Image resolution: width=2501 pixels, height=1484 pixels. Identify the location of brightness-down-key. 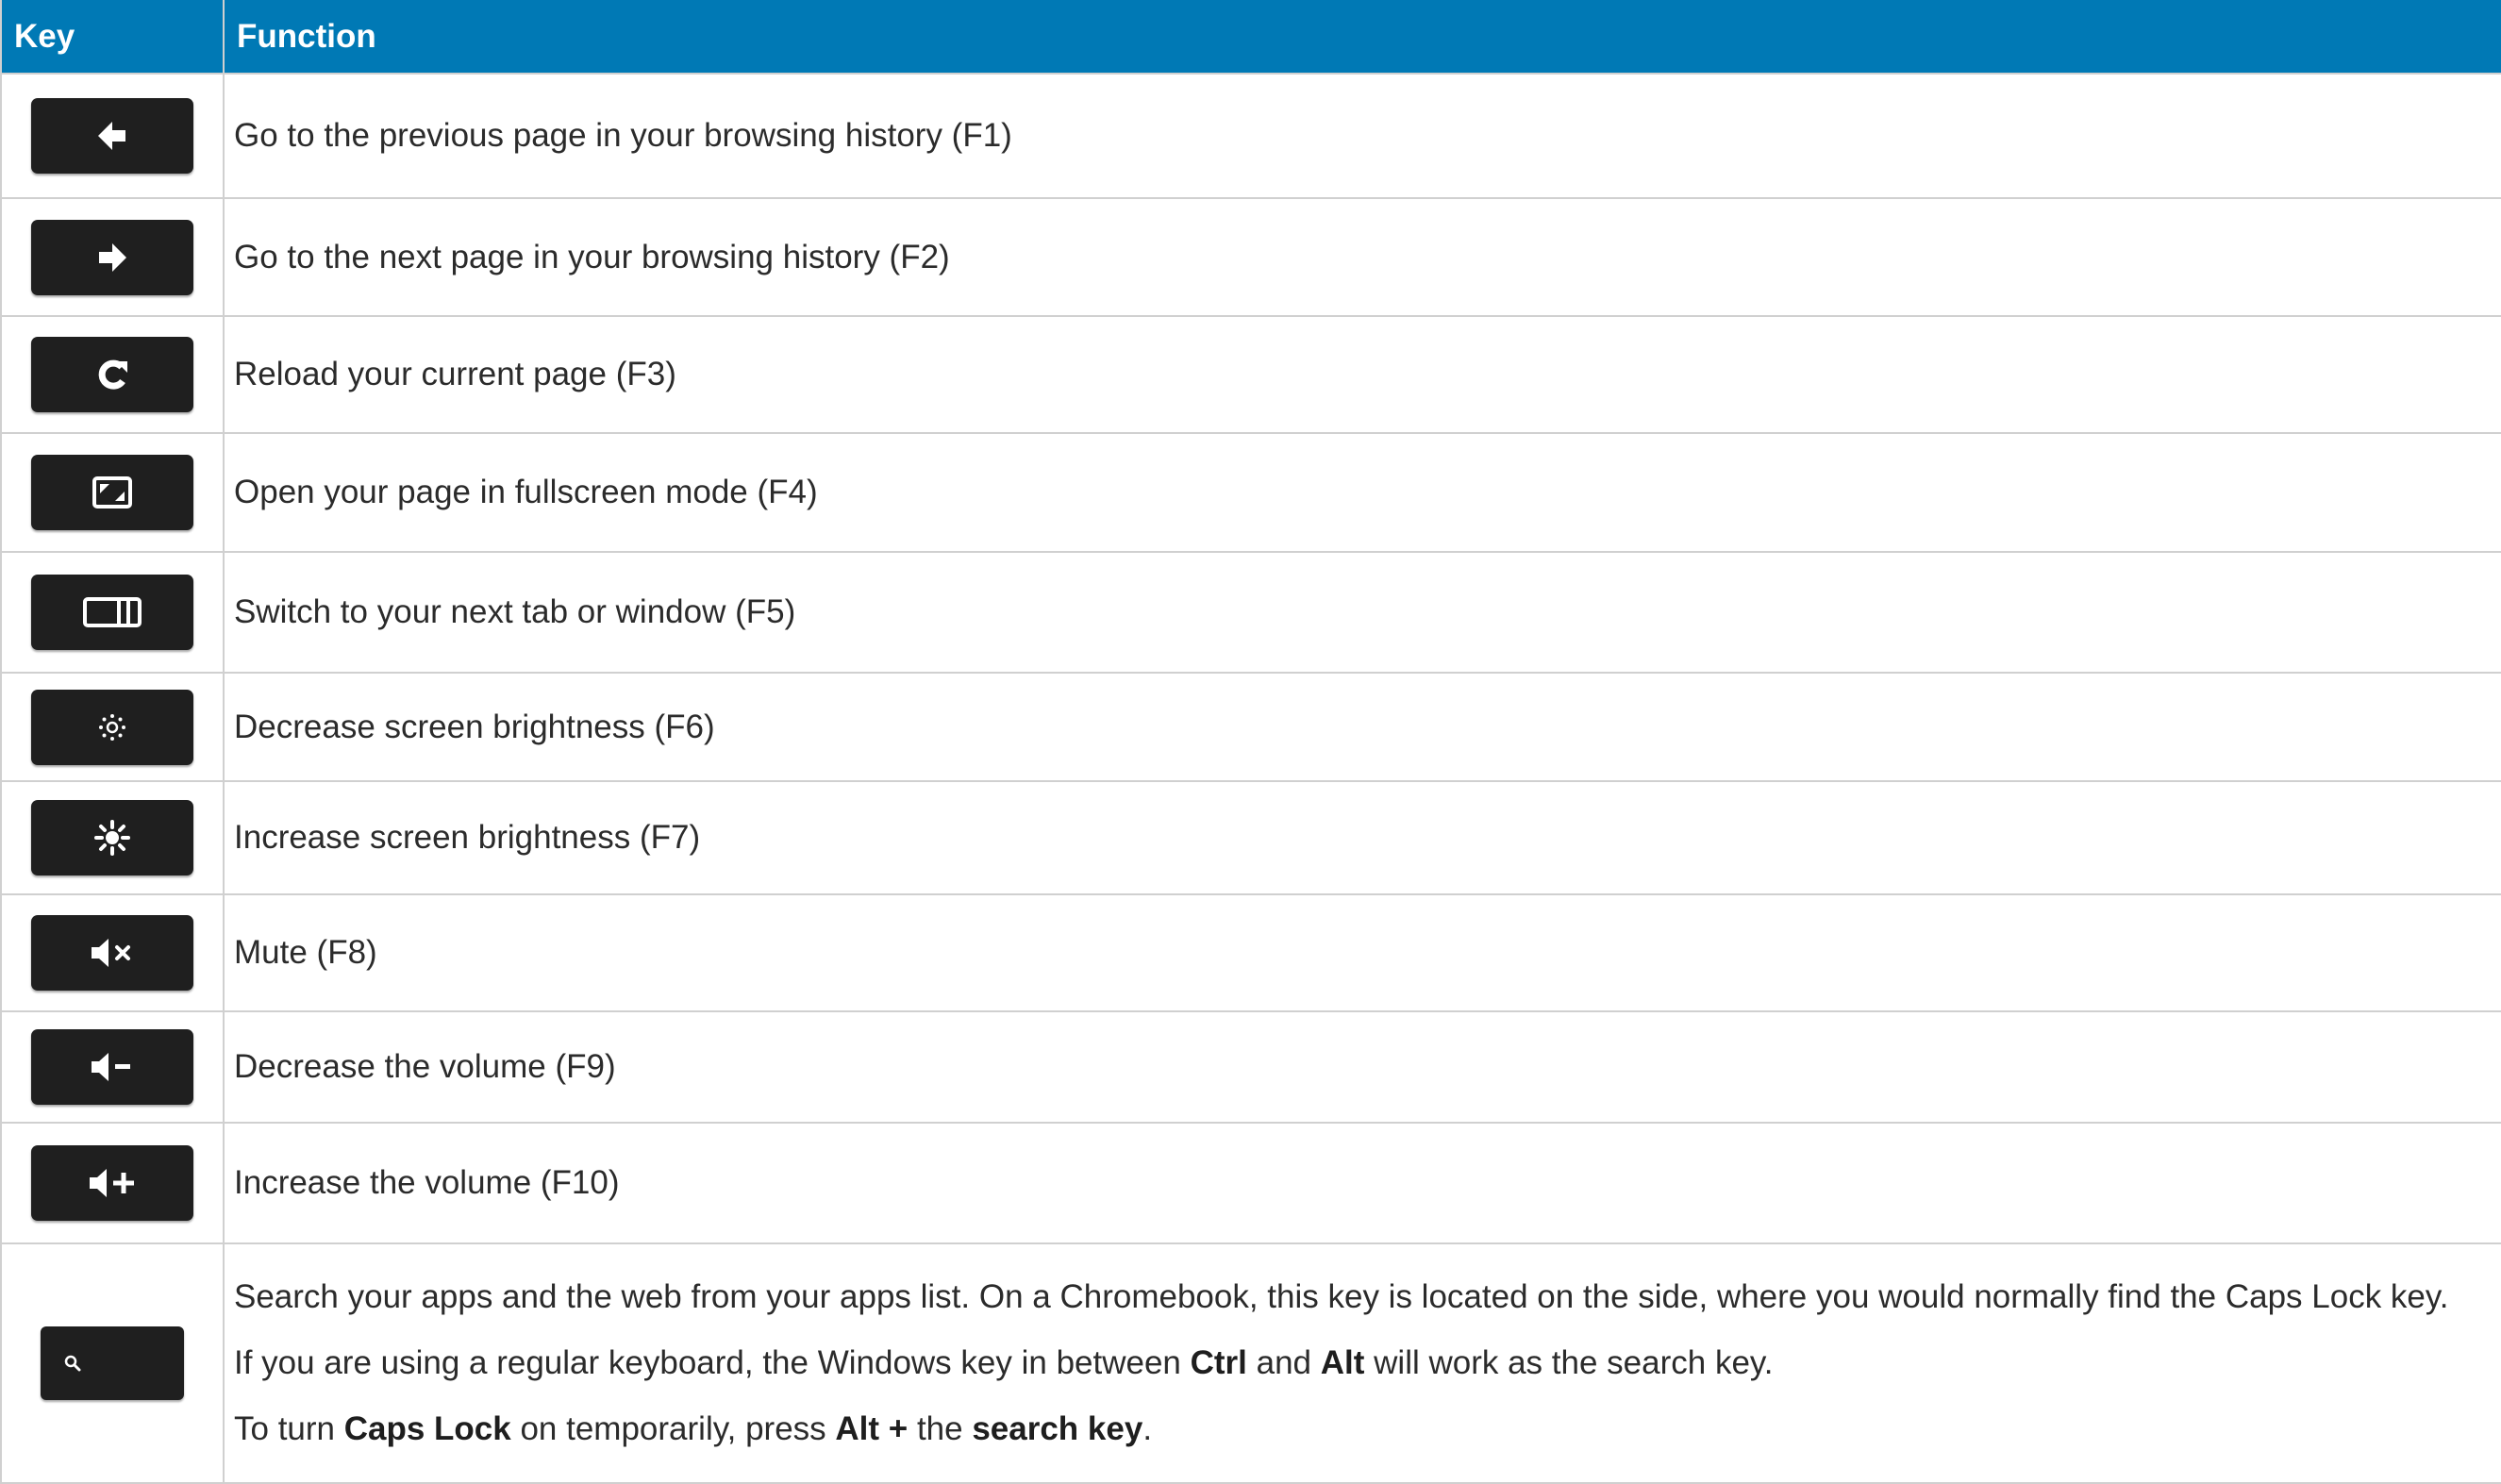
(112, 727).